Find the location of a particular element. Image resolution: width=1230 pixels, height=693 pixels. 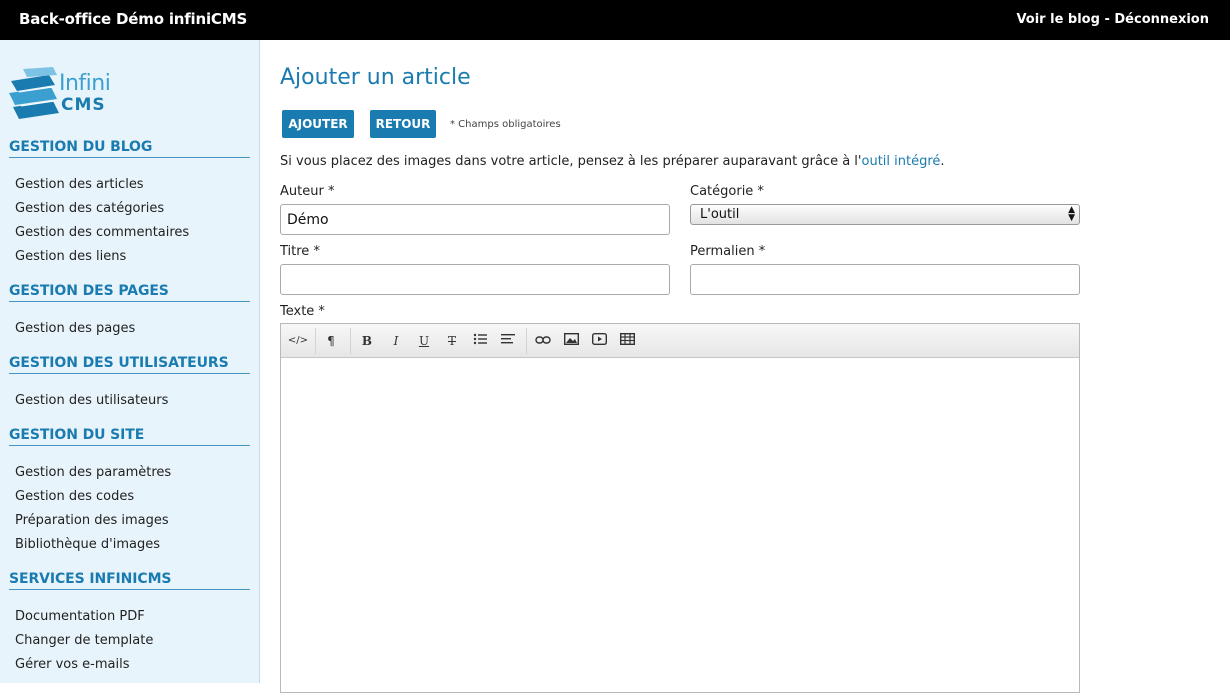

category-label: Catégorie * is located at coordinates (727, 191).